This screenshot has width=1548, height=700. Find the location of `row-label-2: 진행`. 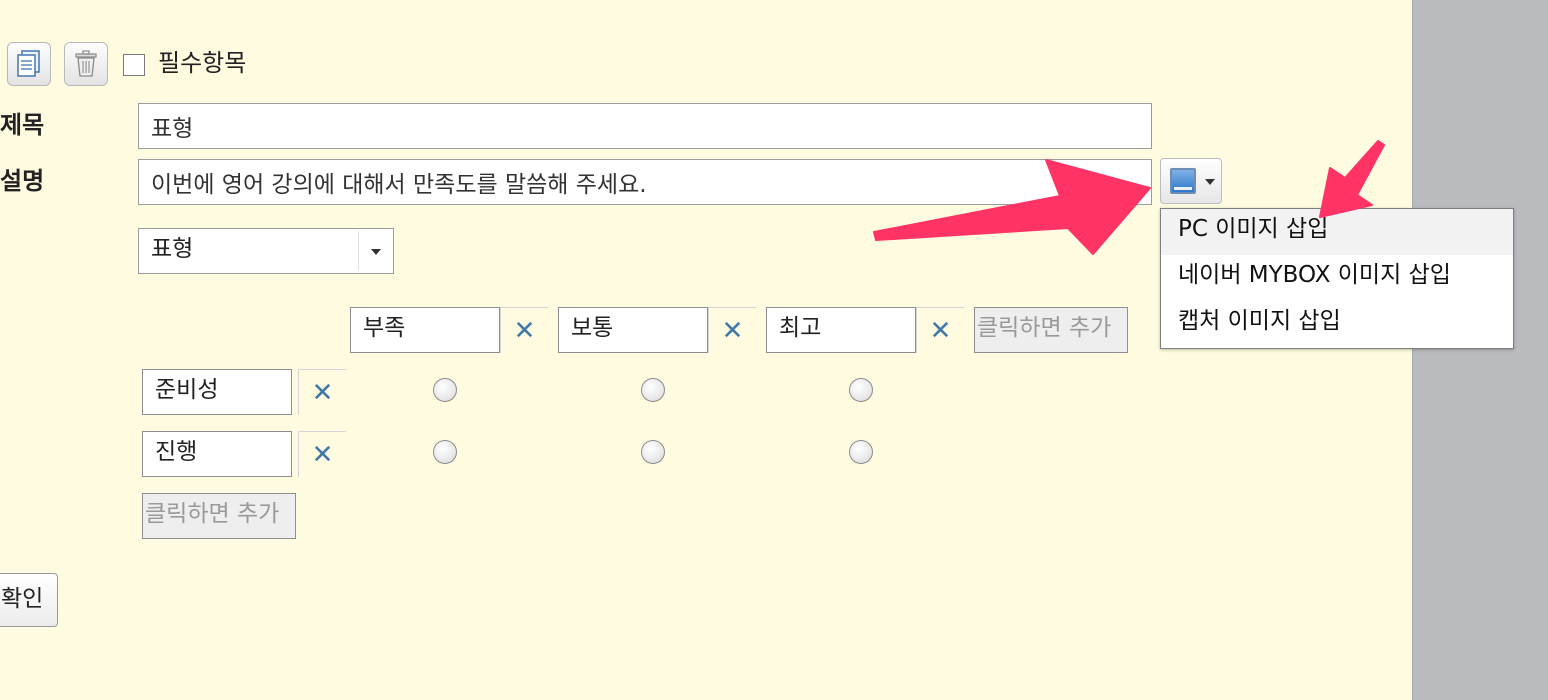

row-label-2: 진행 is located at coordinates (217, 454).